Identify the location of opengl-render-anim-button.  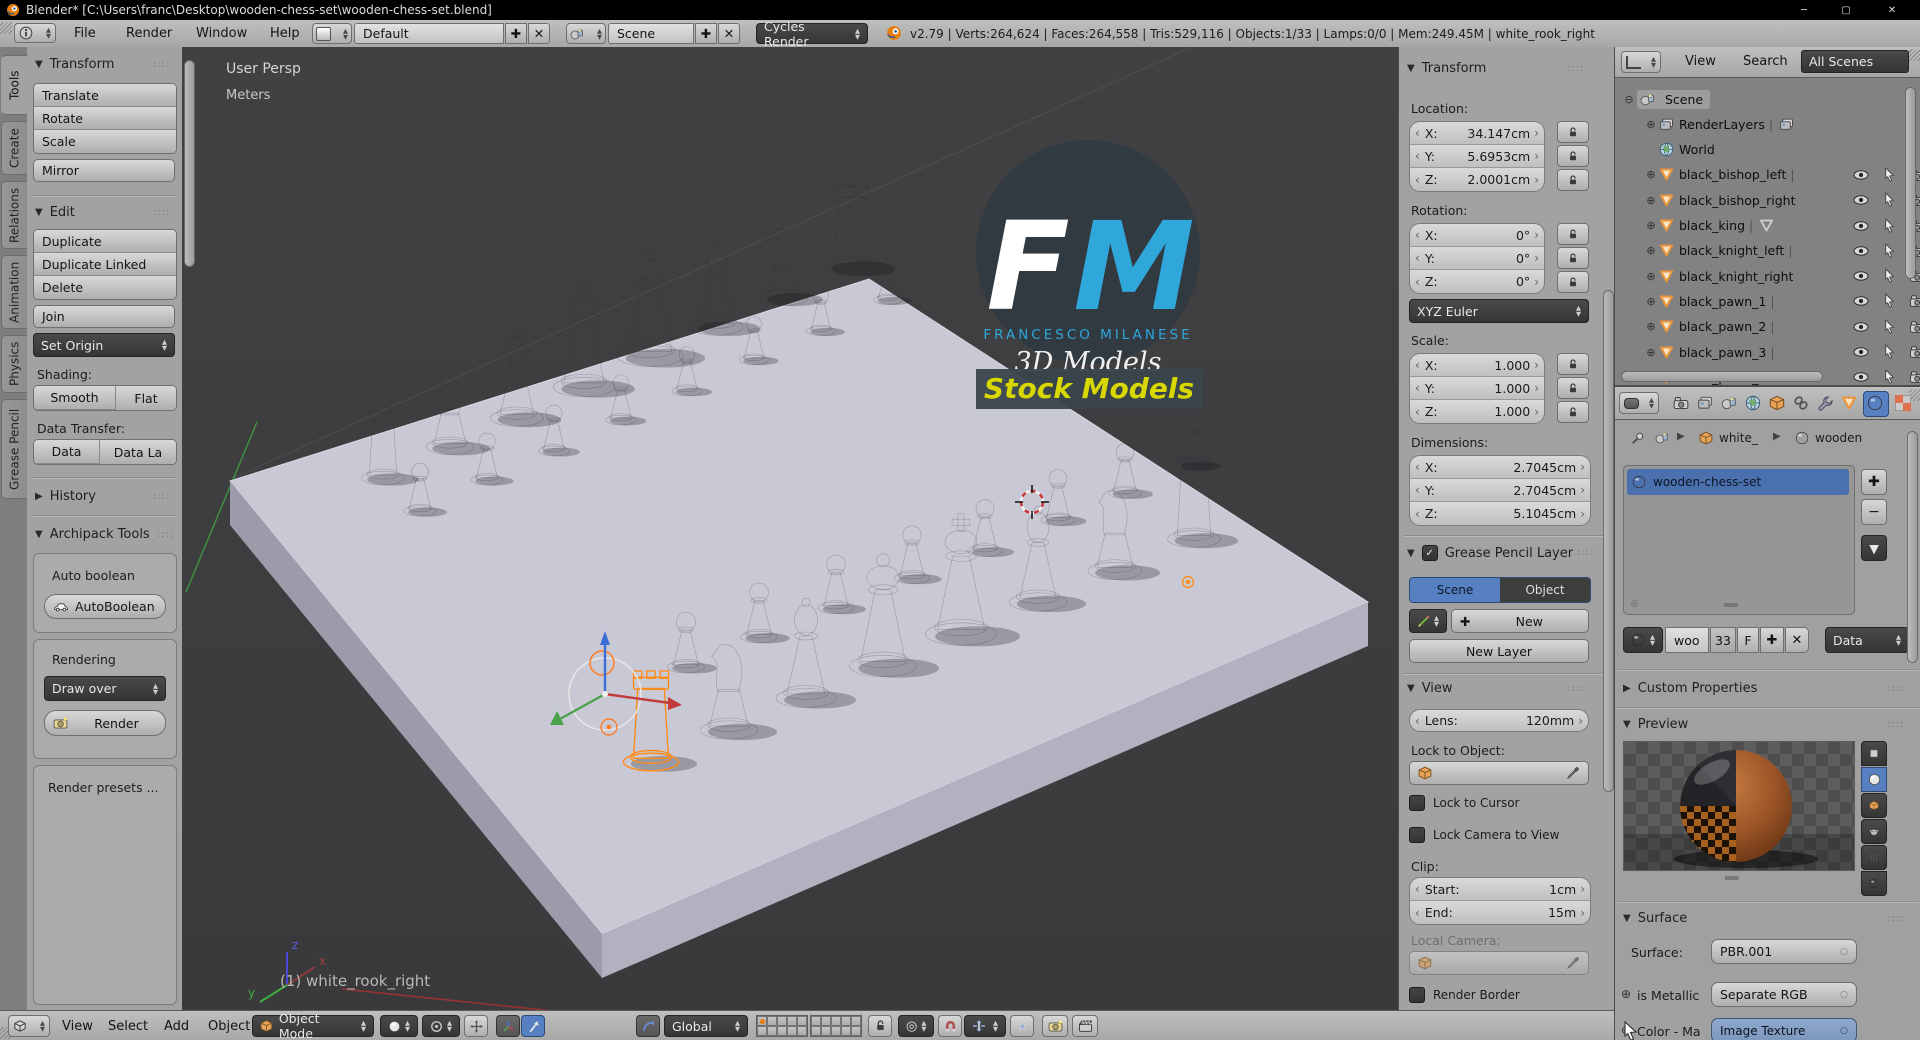
(1085, 1026).